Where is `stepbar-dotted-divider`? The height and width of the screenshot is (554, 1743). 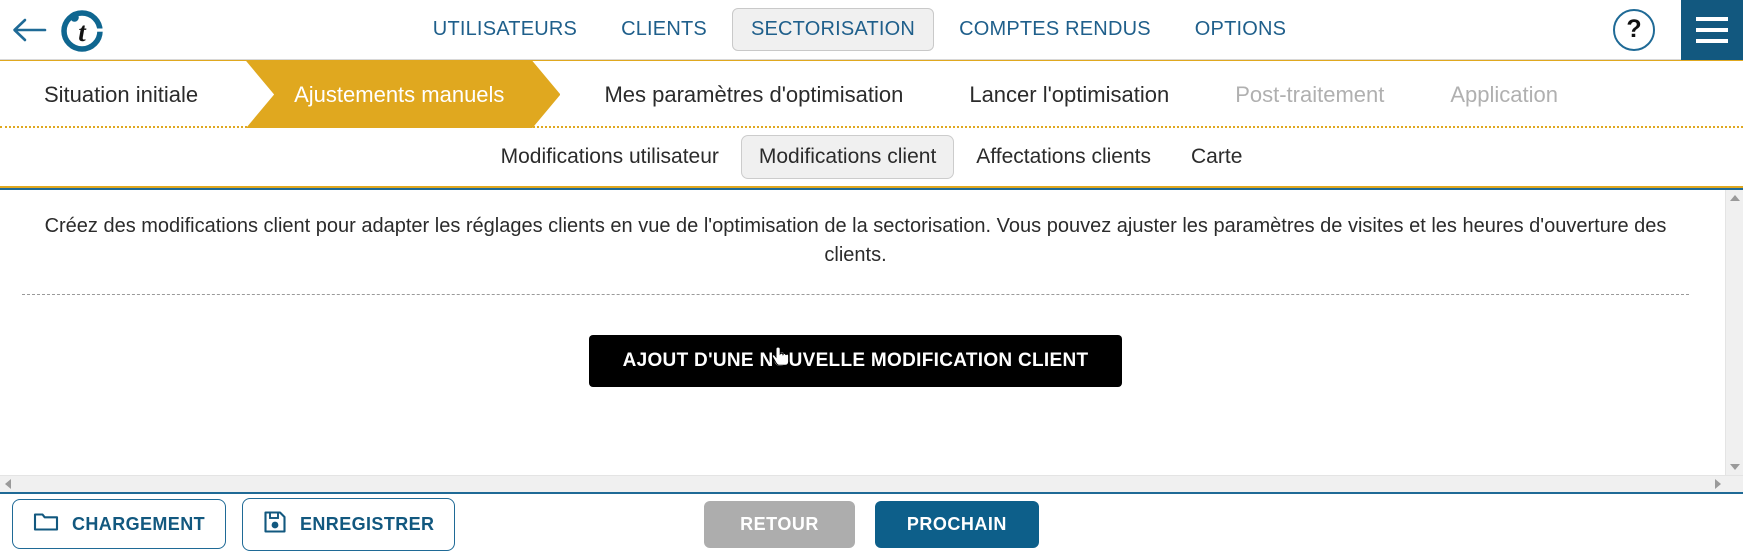 stepbar-dotted-divider is located at coordinates (871, 127).